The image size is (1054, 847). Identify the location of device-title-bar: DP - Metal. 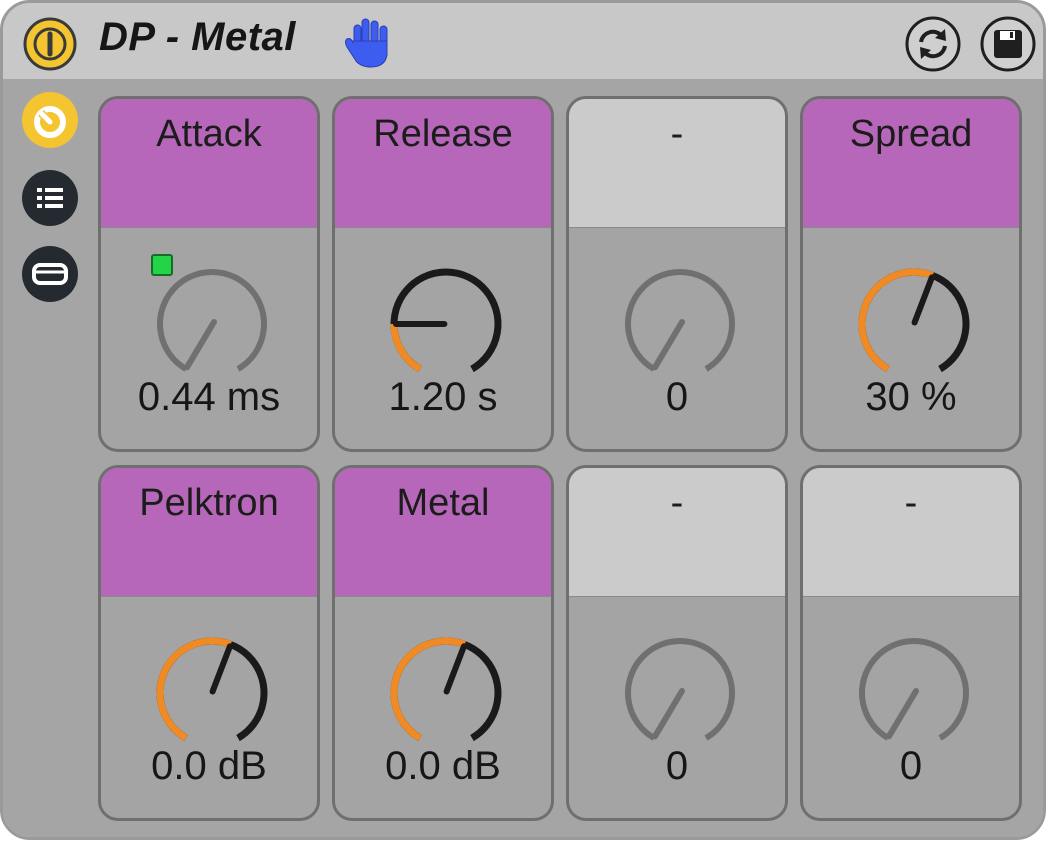
(523, 41).